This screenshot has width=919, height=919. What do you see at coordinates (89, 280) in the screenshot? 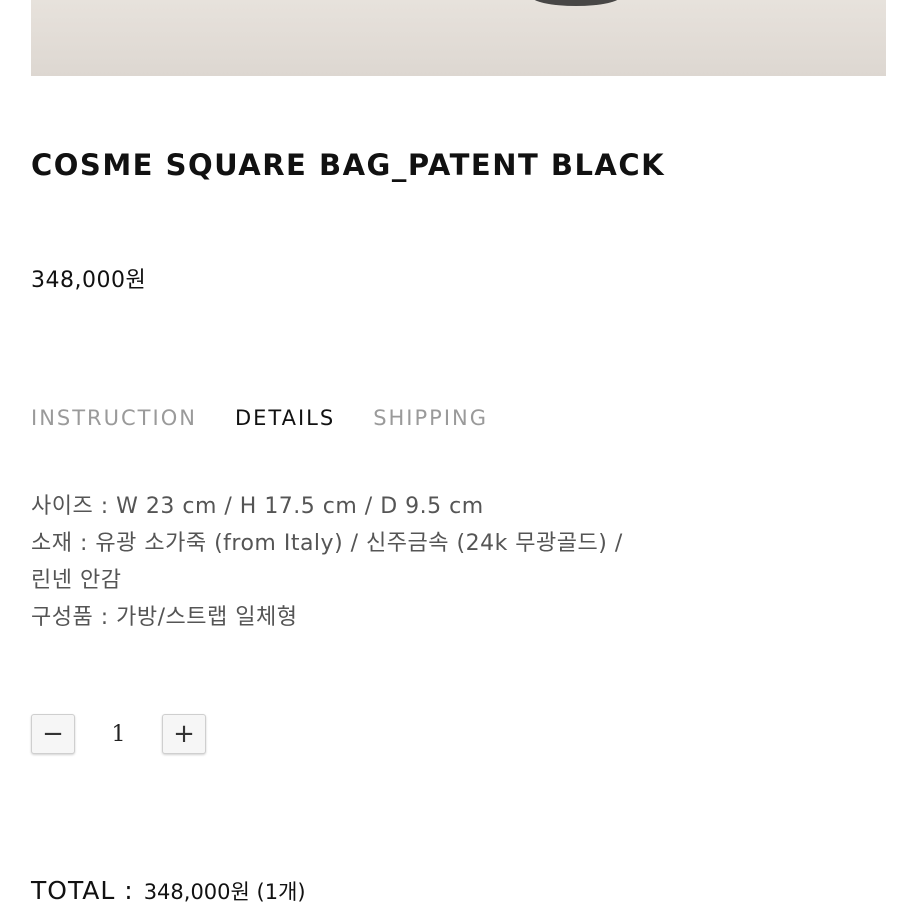
I see `product-price: 348,000원` at bounding box center [89, 280].